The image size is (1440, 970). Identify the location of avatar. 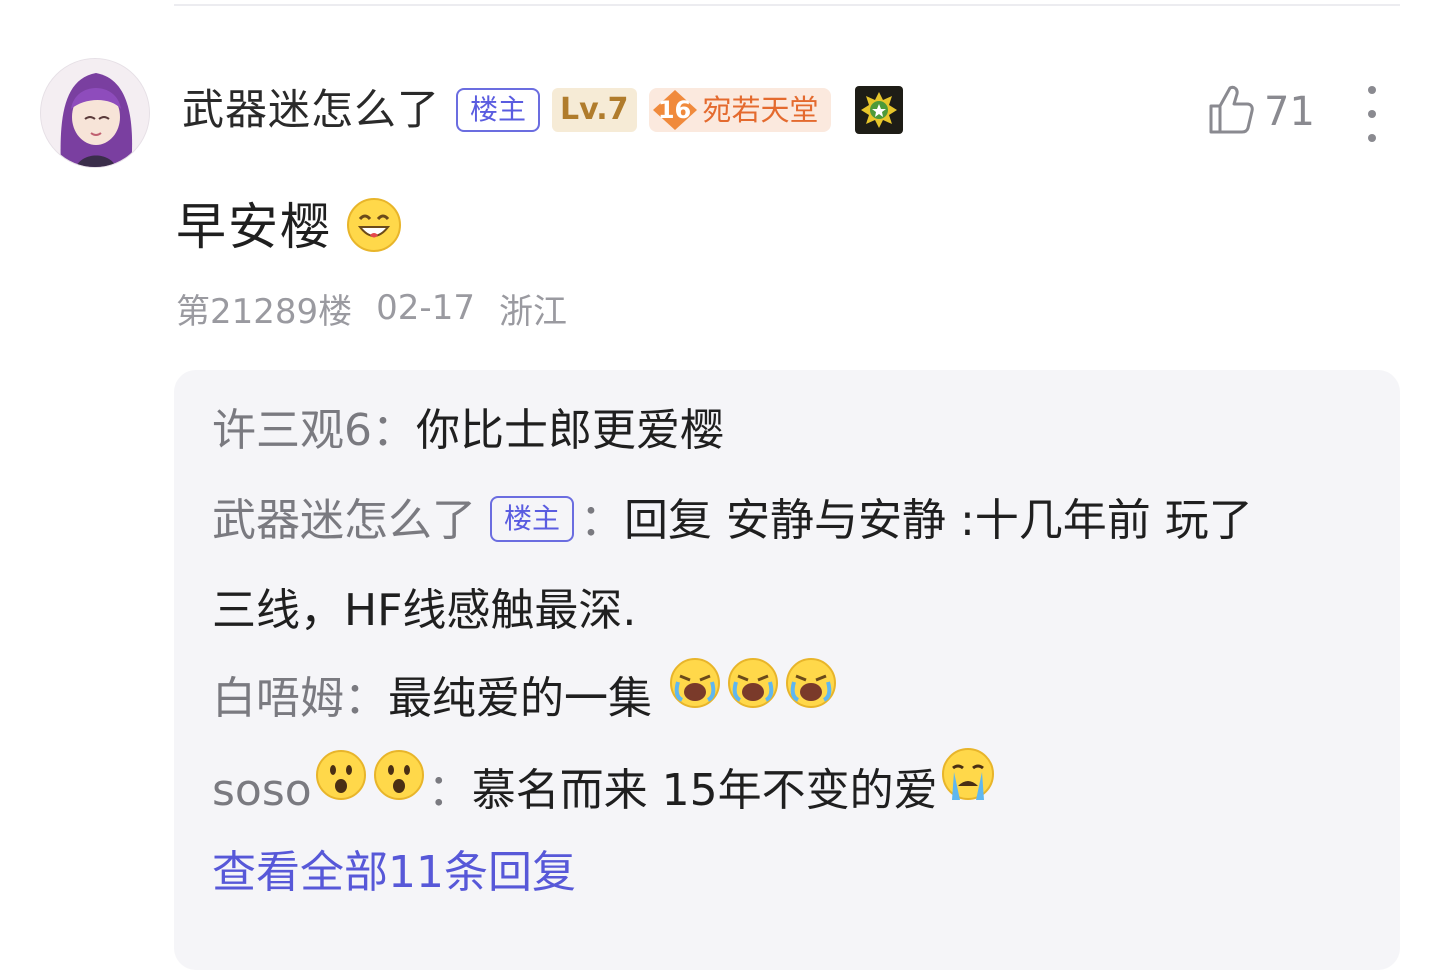
(95, 113).